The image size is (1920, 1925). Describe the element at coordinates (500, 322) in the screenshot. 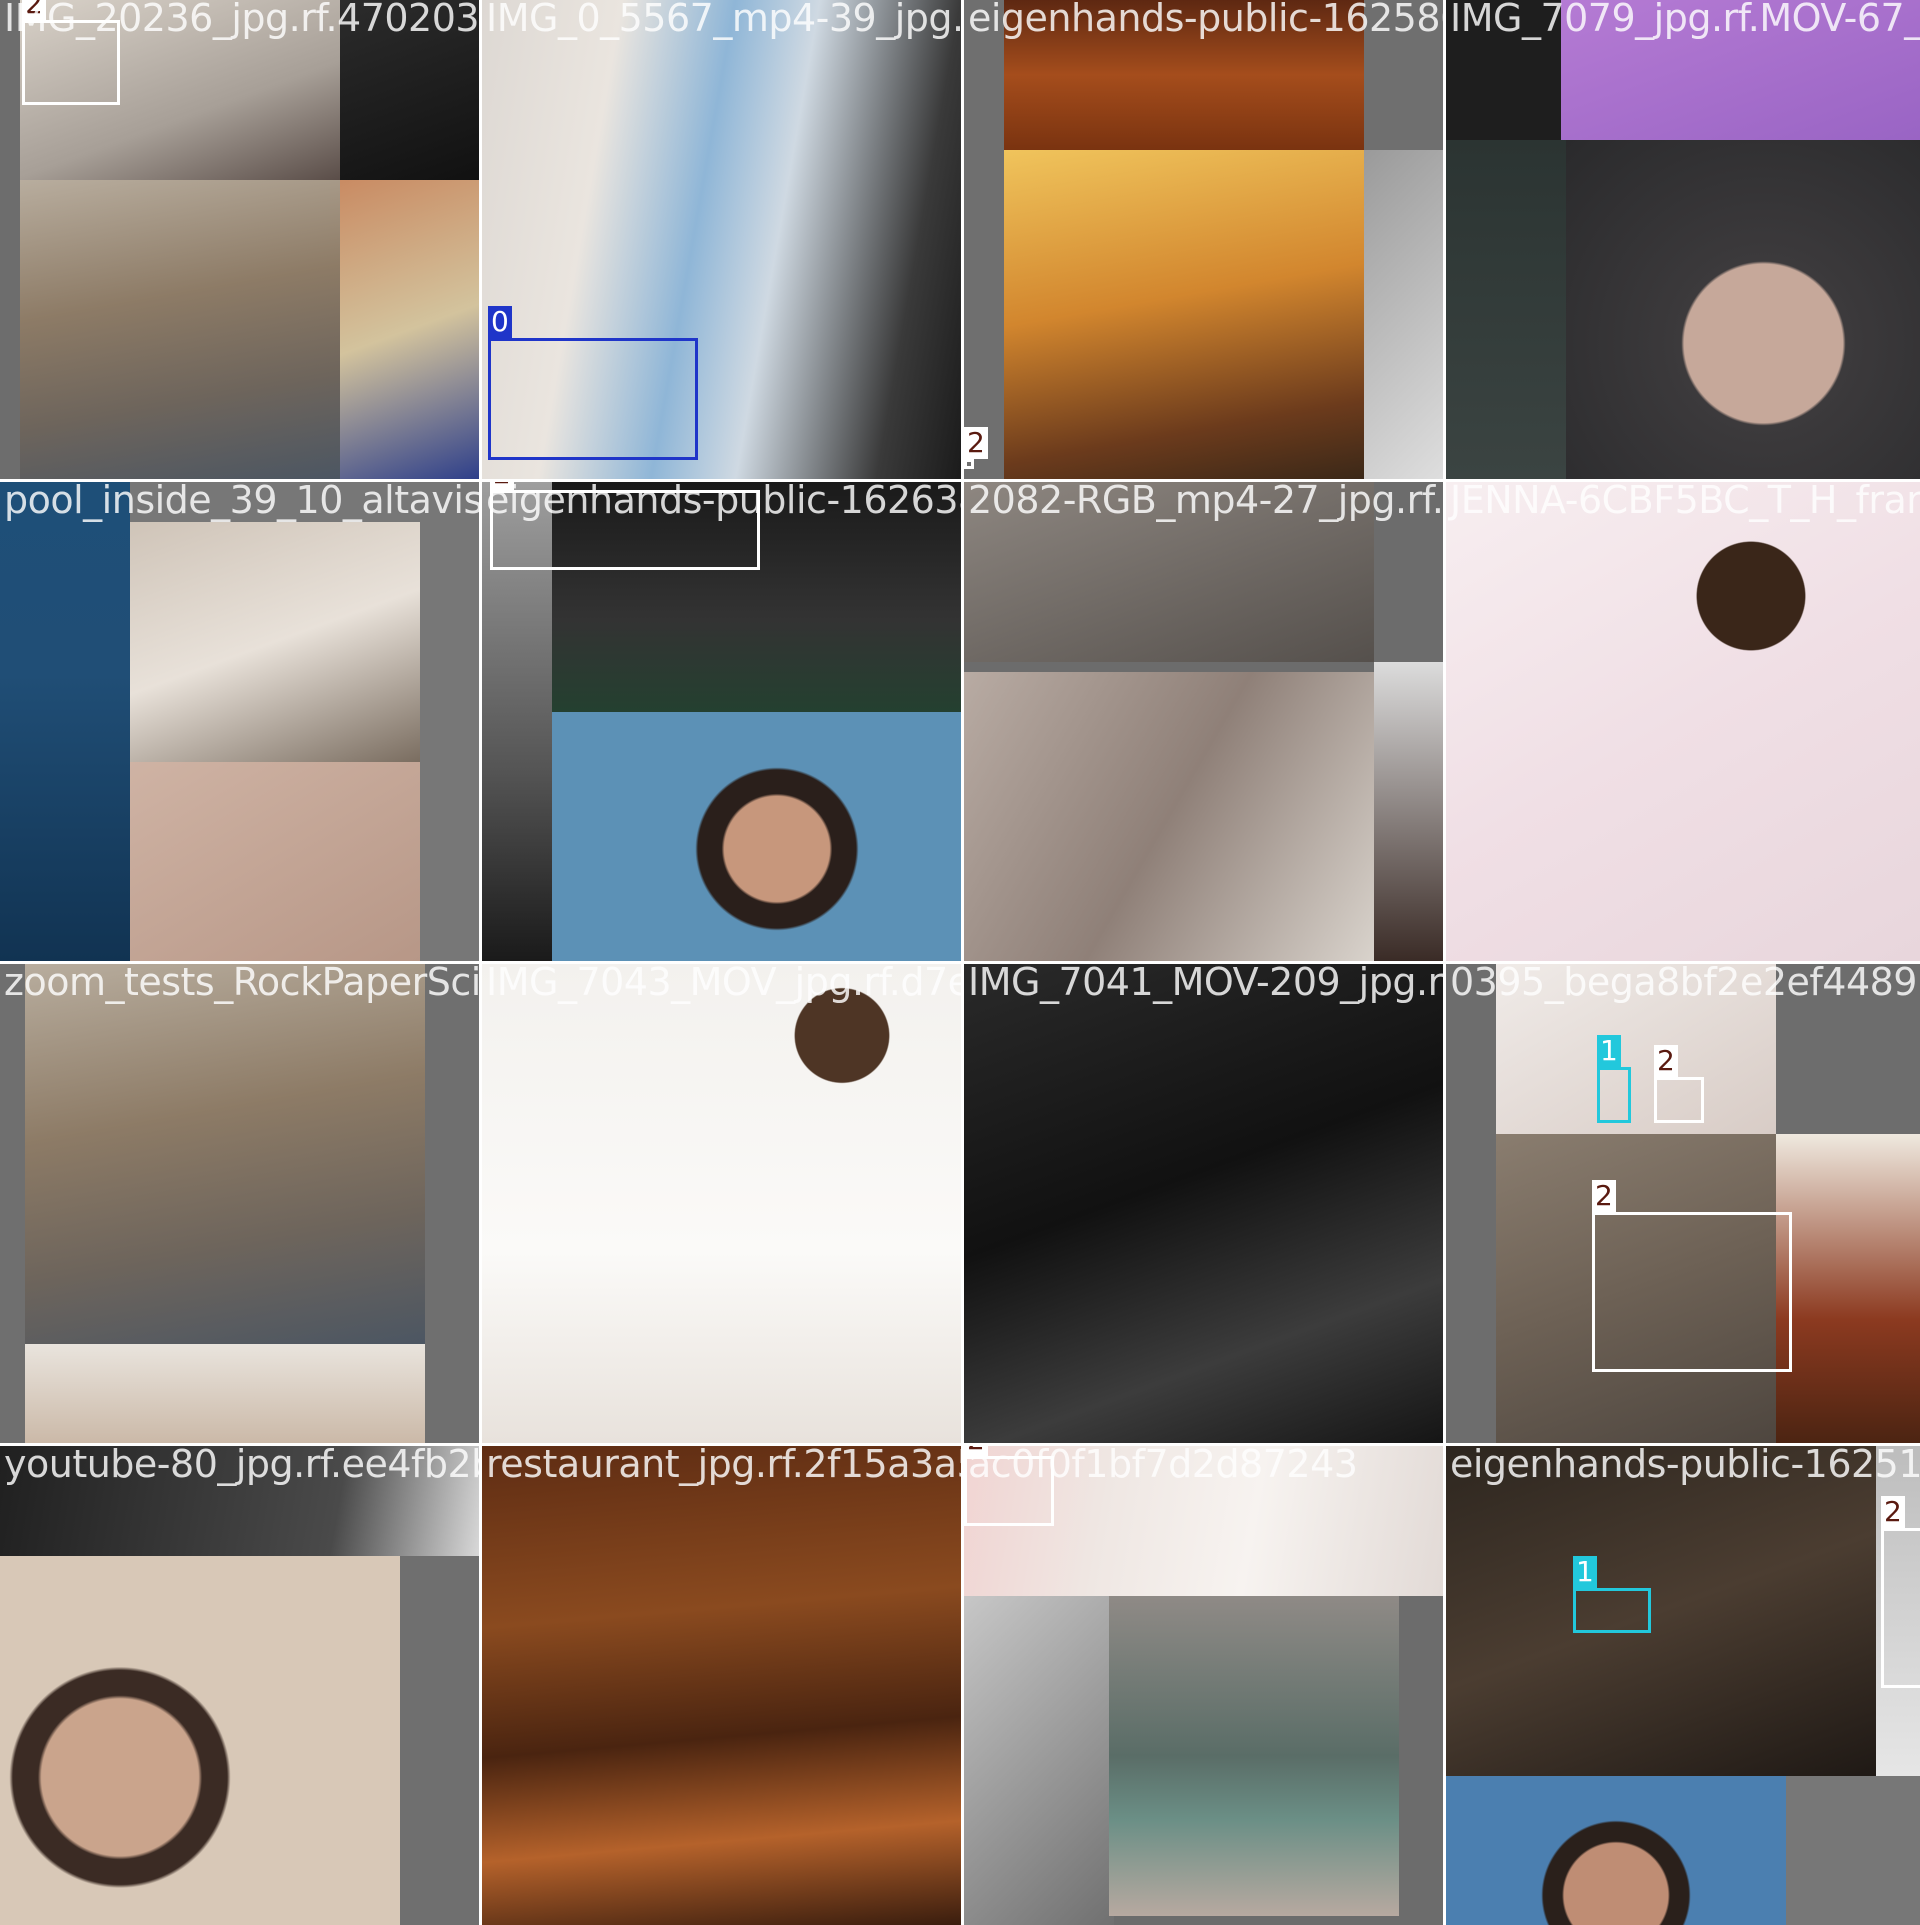

I see `detection-class-label: 0` at that location.